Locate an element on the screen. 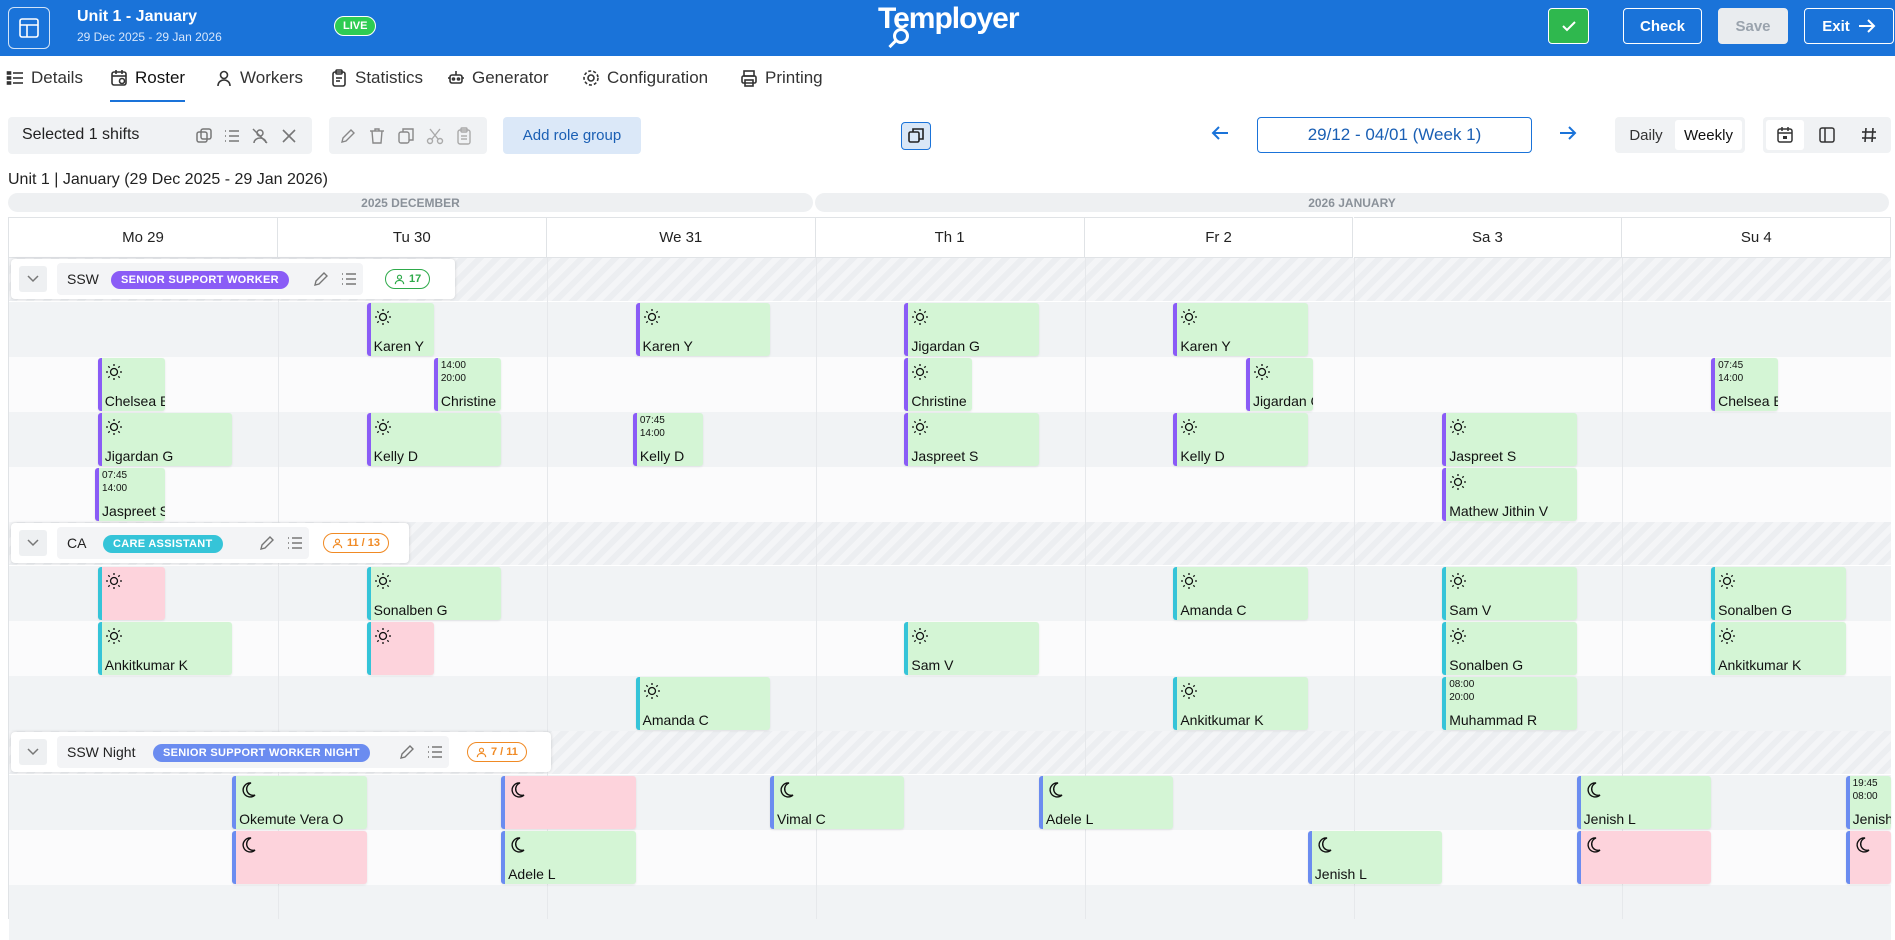  sidebar-view-icon is located at coordinates (1827, 135).